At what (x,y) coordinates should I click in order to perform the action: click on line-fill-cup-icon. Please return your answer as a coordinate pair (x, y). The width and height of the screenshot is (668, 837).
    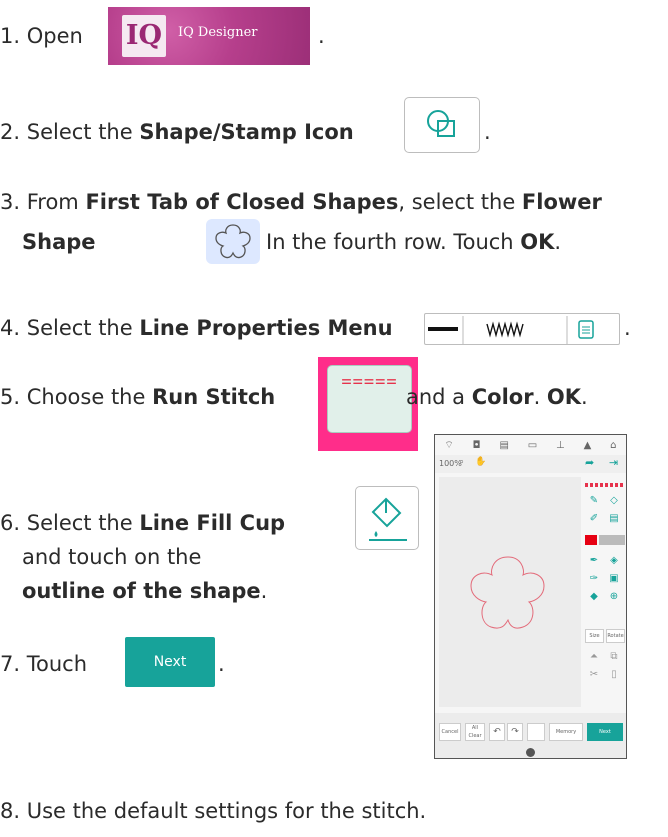
    Looking at the image, I should click on (387, 518).